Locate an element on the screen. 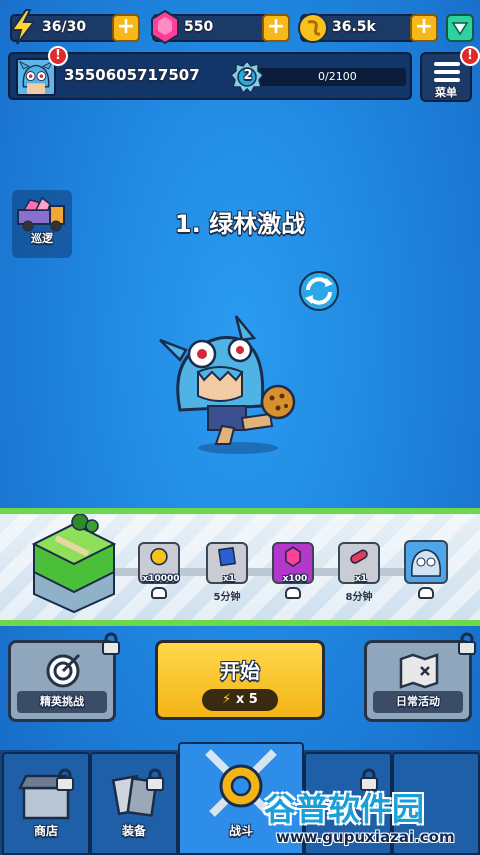 This screenshot has width=480, height=855. forest-island-icon is located at coordinates (74, 564).